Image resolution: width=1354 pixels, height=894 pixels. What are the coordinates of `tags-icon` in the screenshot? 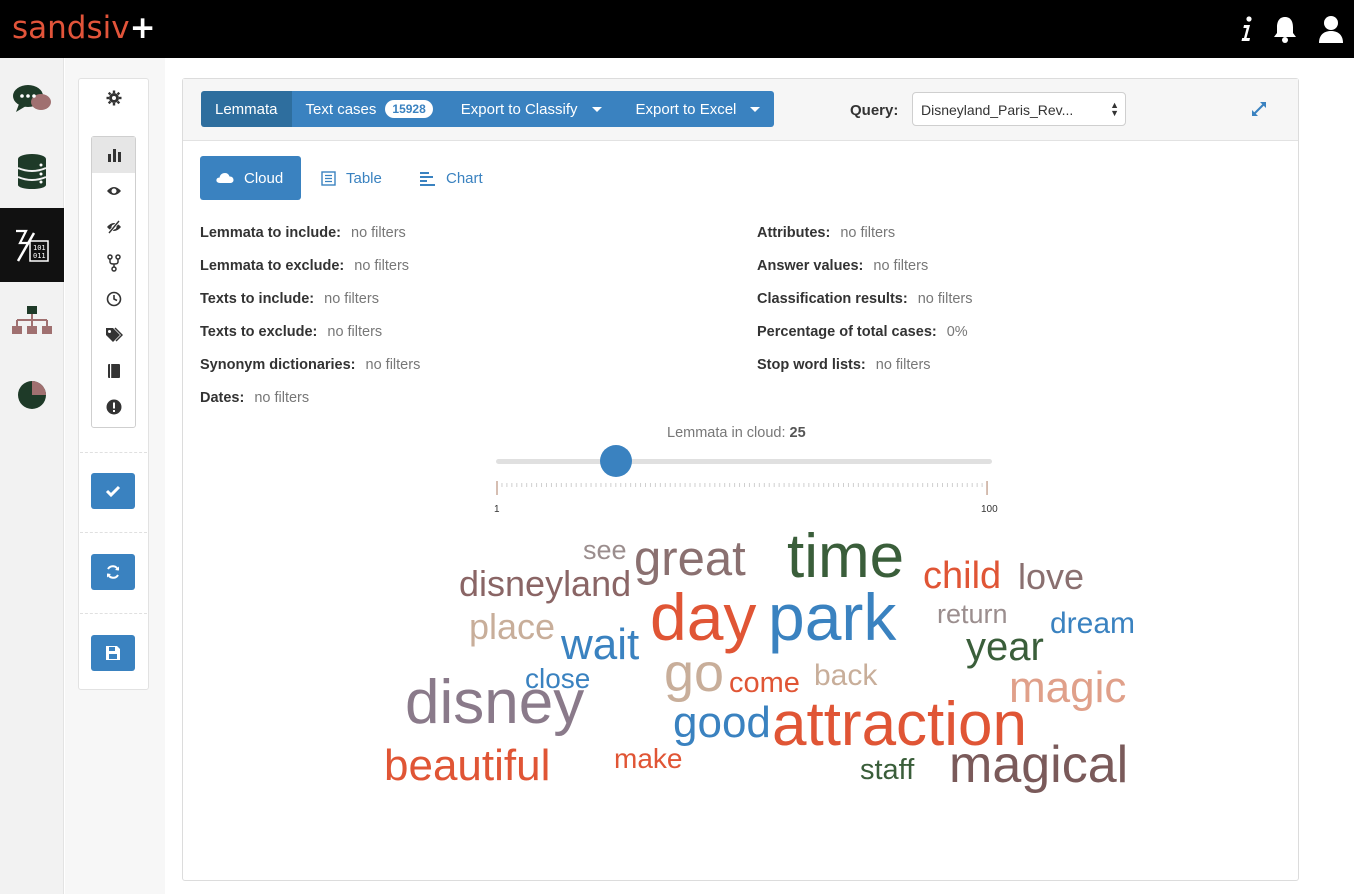 It's located at (113, 335).